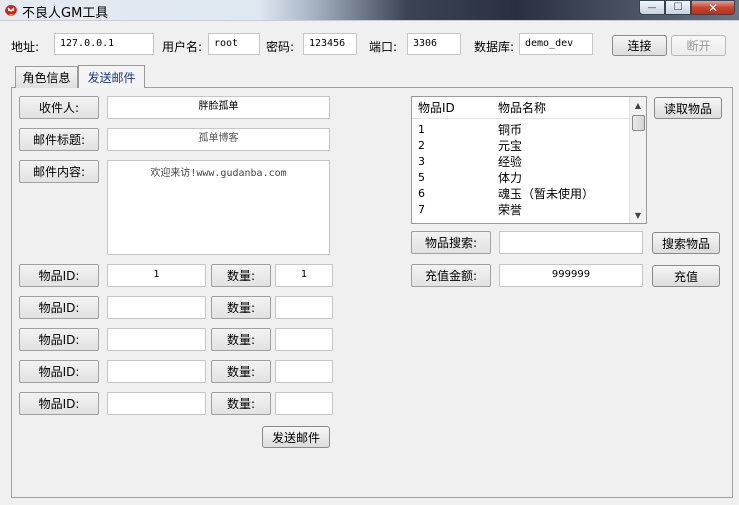 This screenshot has height=505, width=739. I want to click on recipient-label: 收件人:, so click(59, 107).